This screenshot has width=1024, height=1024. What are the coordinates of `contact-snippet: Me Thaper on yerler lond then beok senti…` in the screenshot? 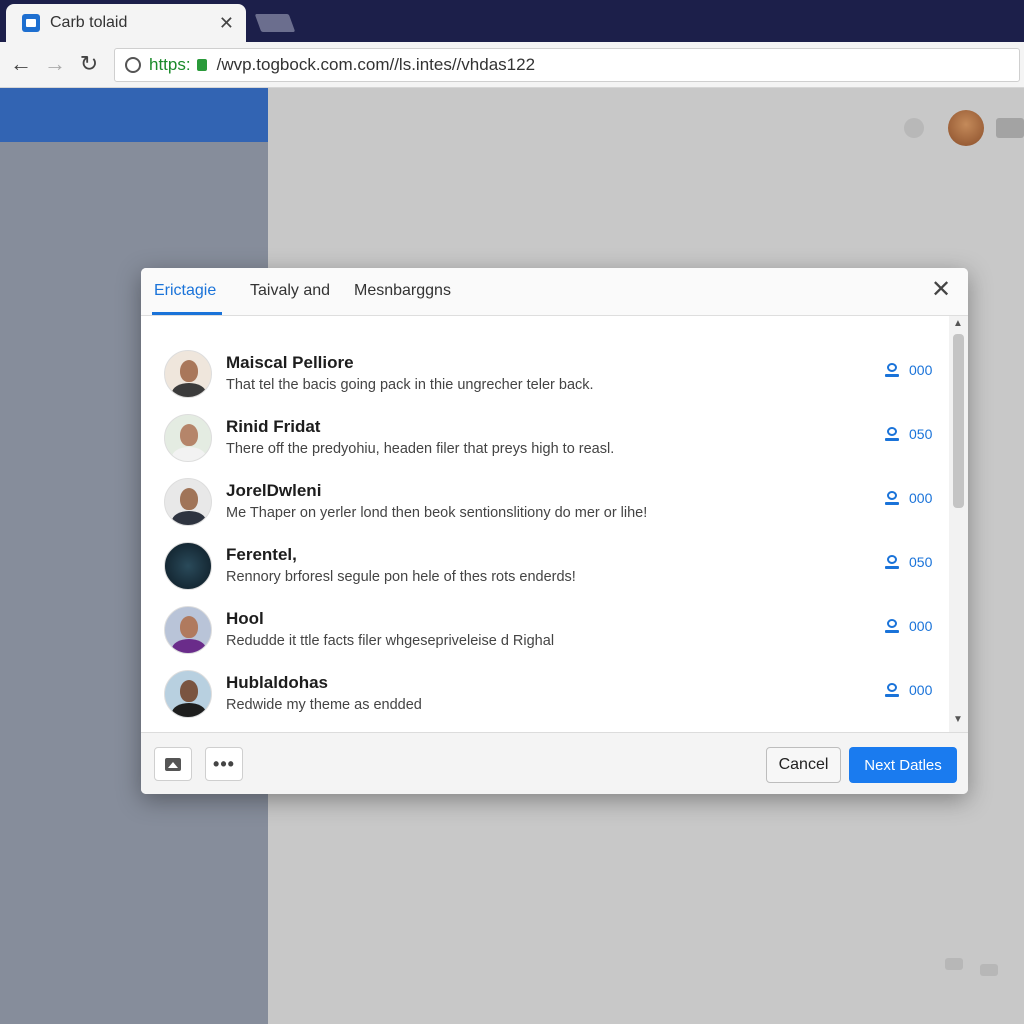 It's located at (437, 513).